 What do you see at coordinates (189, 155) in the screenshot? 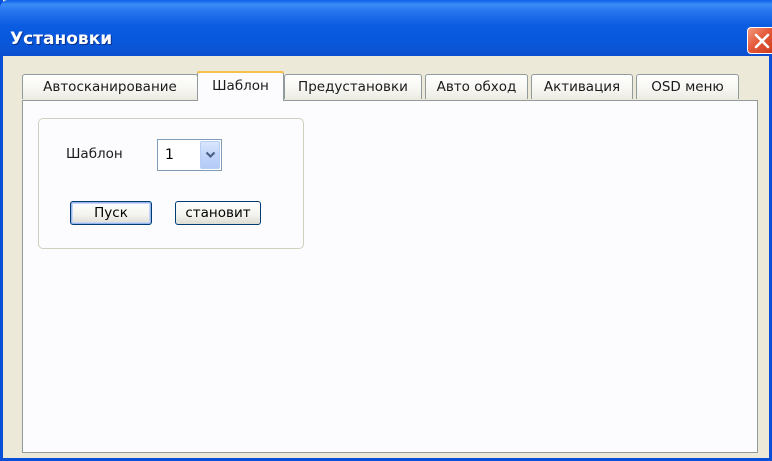
I see `pattern-select: 1` at bounding box center [189, 155].